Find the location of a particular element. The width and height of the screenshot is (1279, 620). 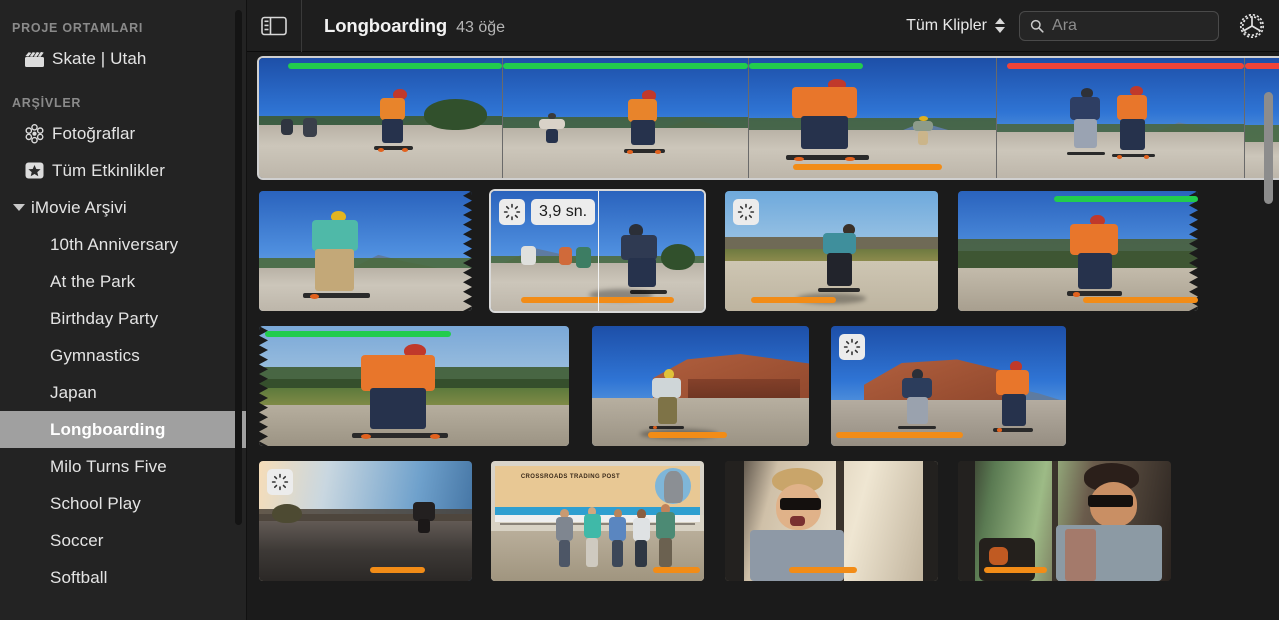

sidebar-item-softball: Softball is located at coordinates (123, 577).